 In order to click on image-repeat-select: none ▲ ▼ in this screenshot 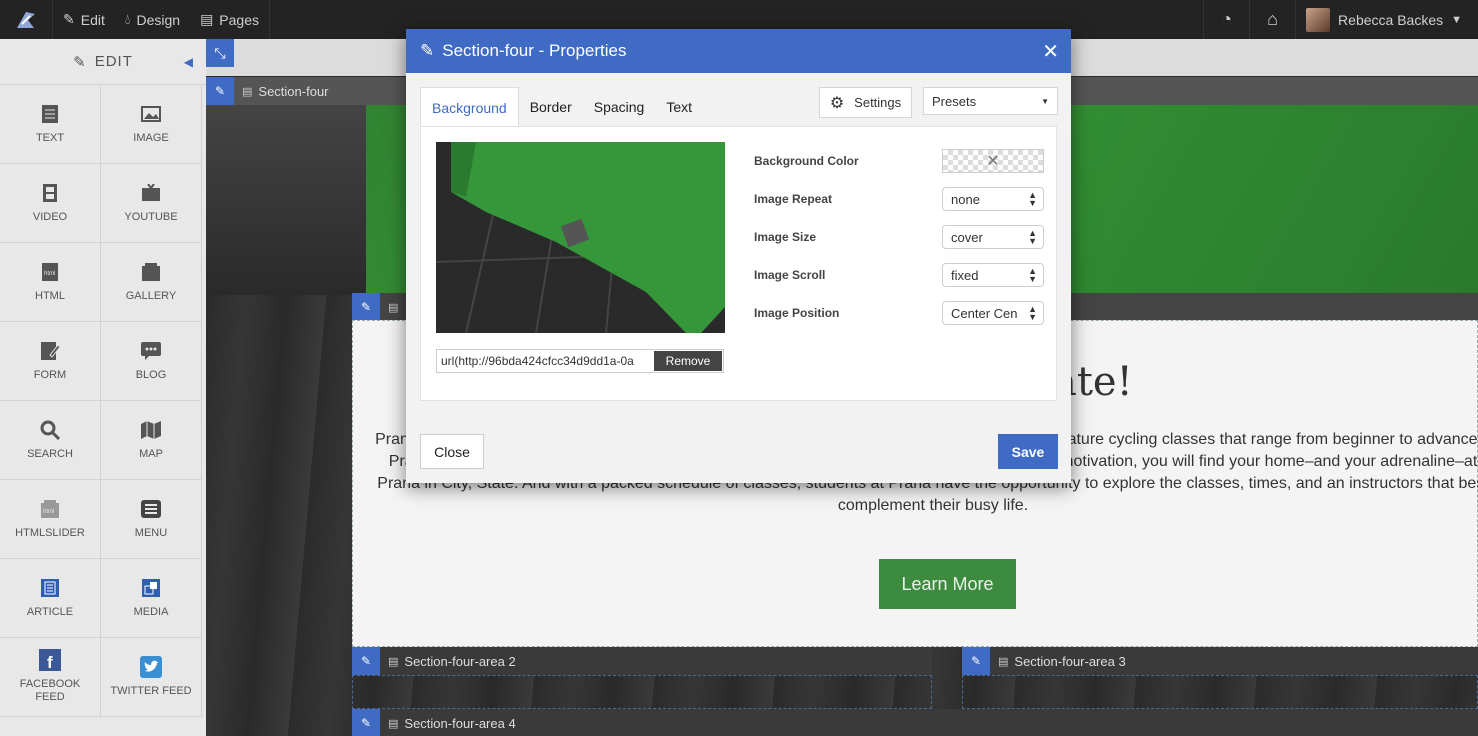, I will do `click(993, 199)`.